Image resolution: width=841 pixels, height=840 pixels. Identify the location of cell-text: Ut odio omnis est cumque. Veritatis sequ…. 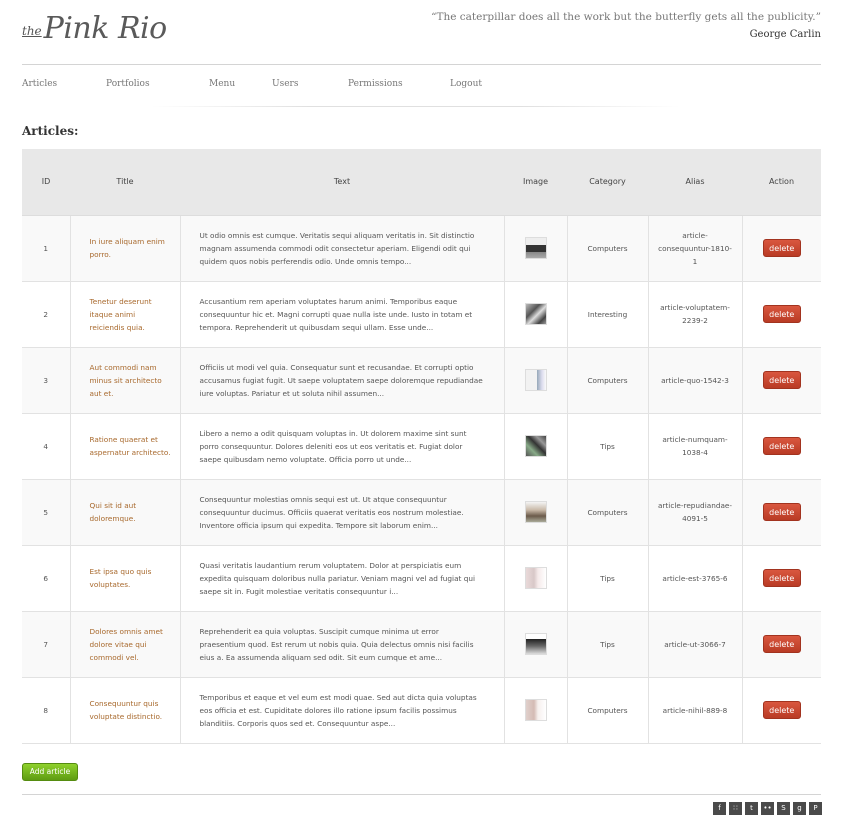
(342, 248).